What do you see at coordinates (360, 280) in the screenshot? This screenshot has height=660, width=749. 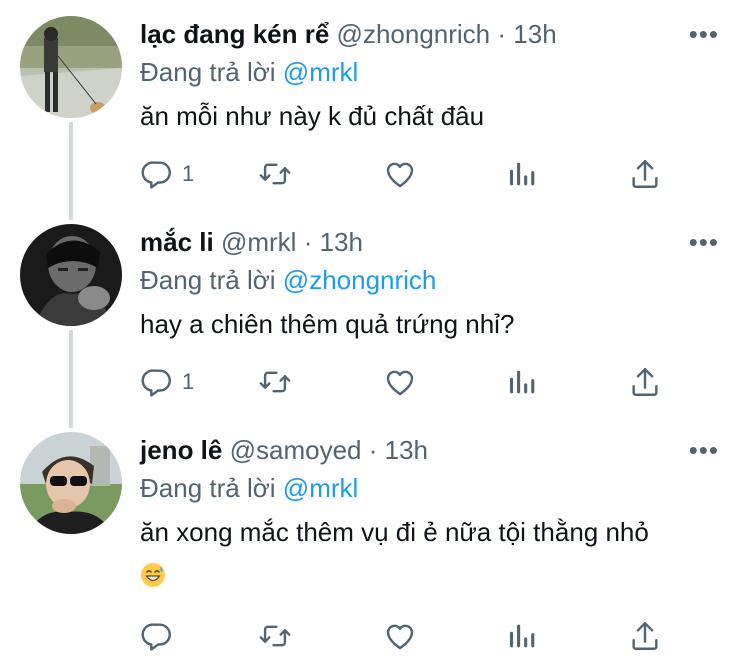 I see `mention-link: @zhongnrich` at bounding box center [360, 280].